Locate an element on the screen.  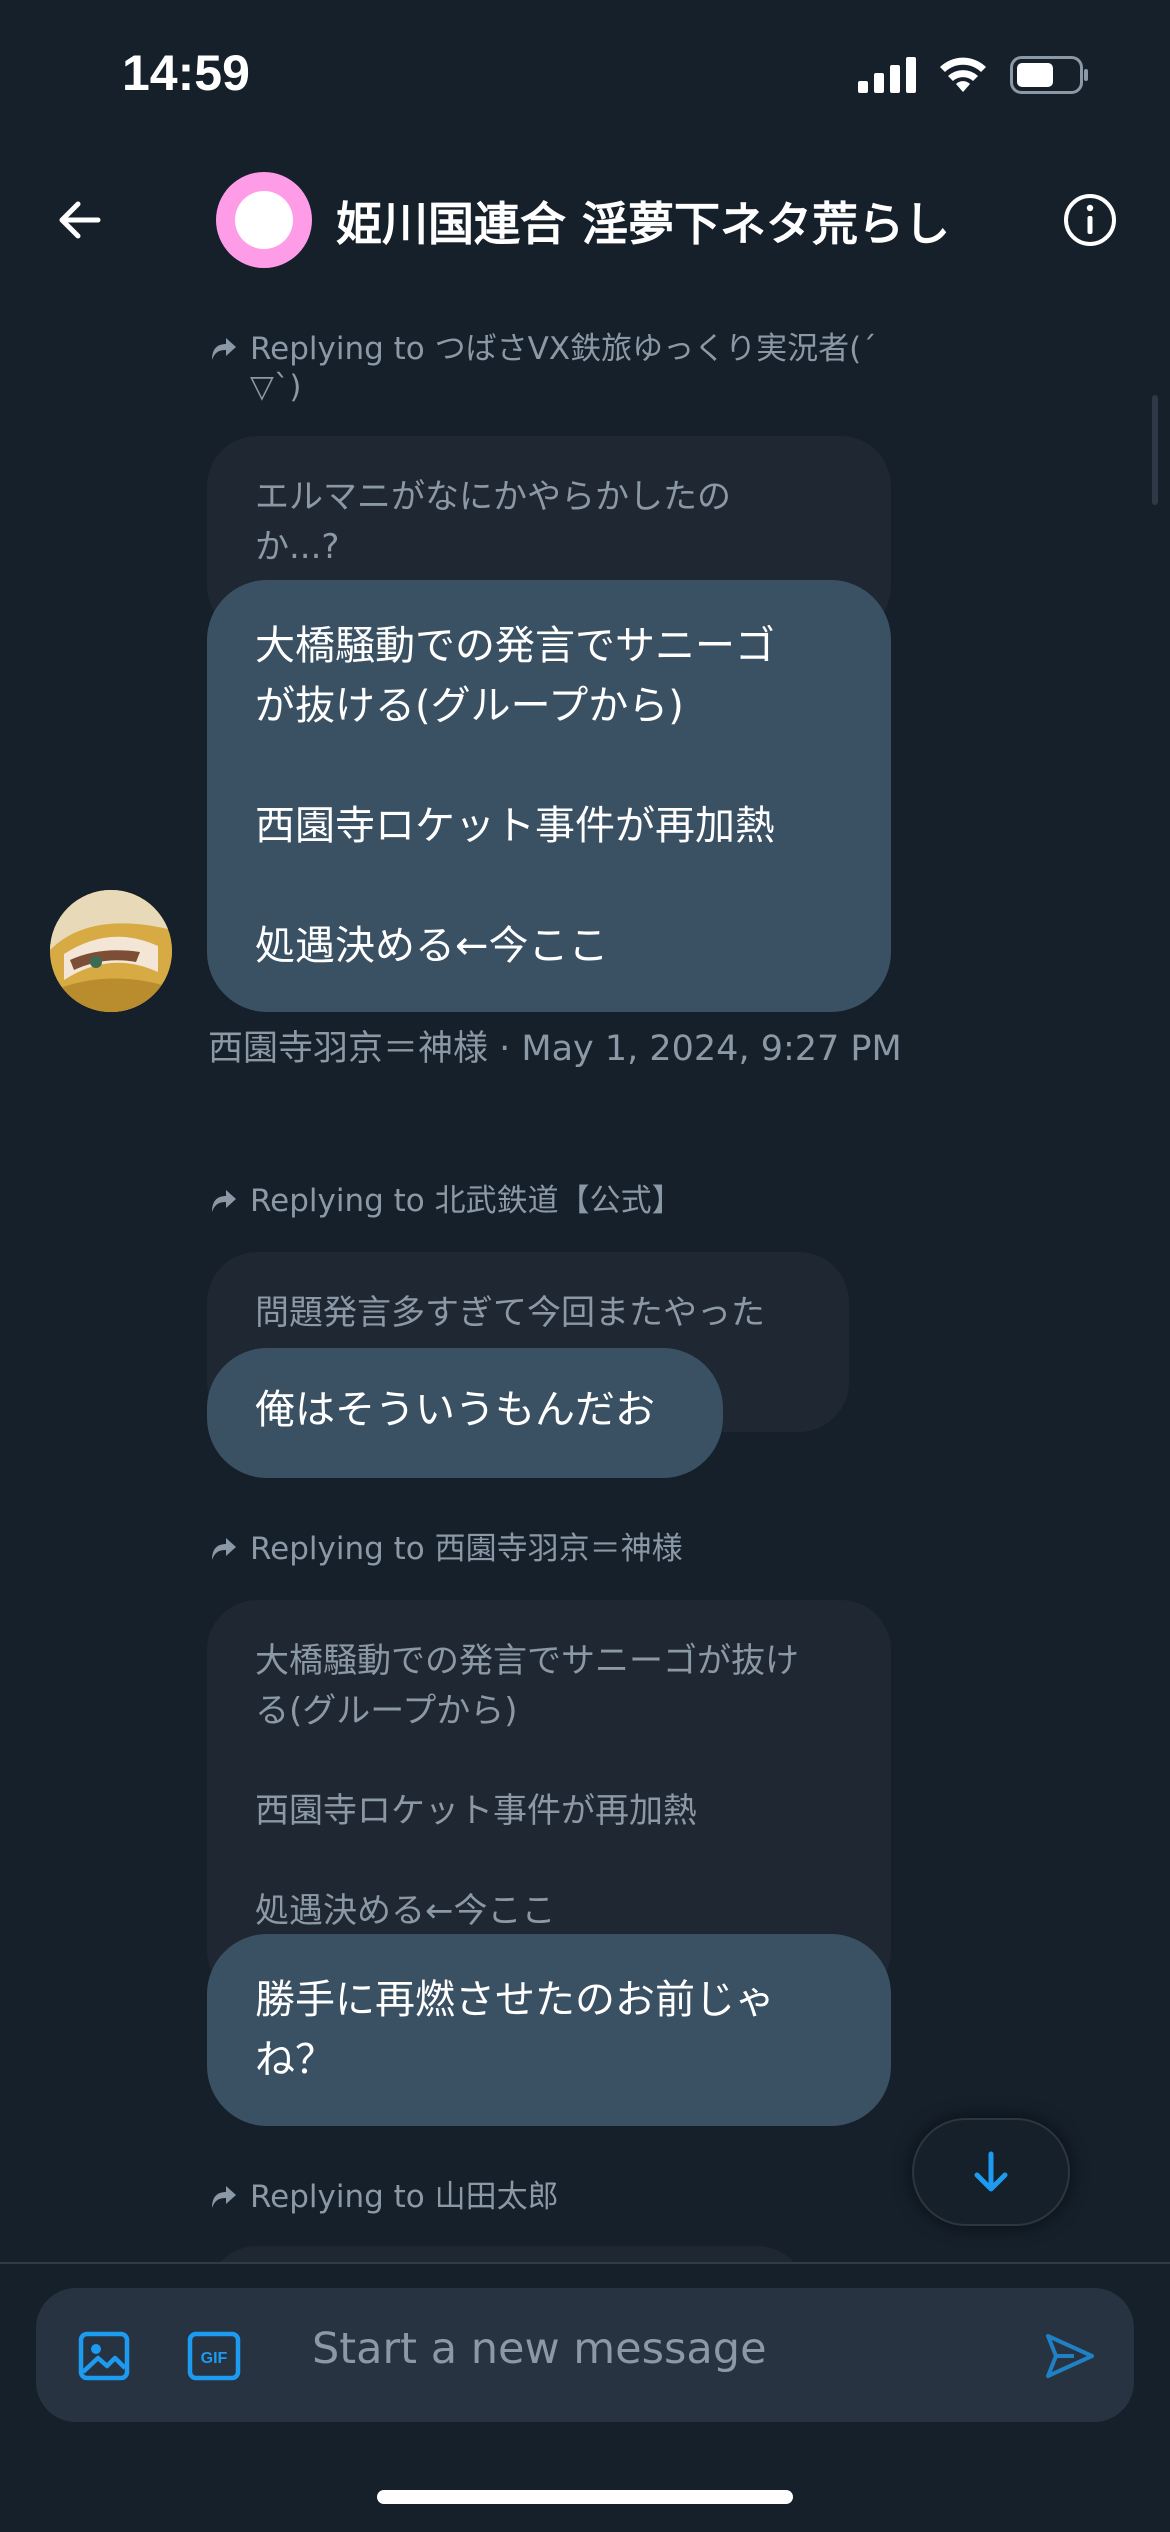
scroll-to-bottom-button is located at coordinates (991, 2172).